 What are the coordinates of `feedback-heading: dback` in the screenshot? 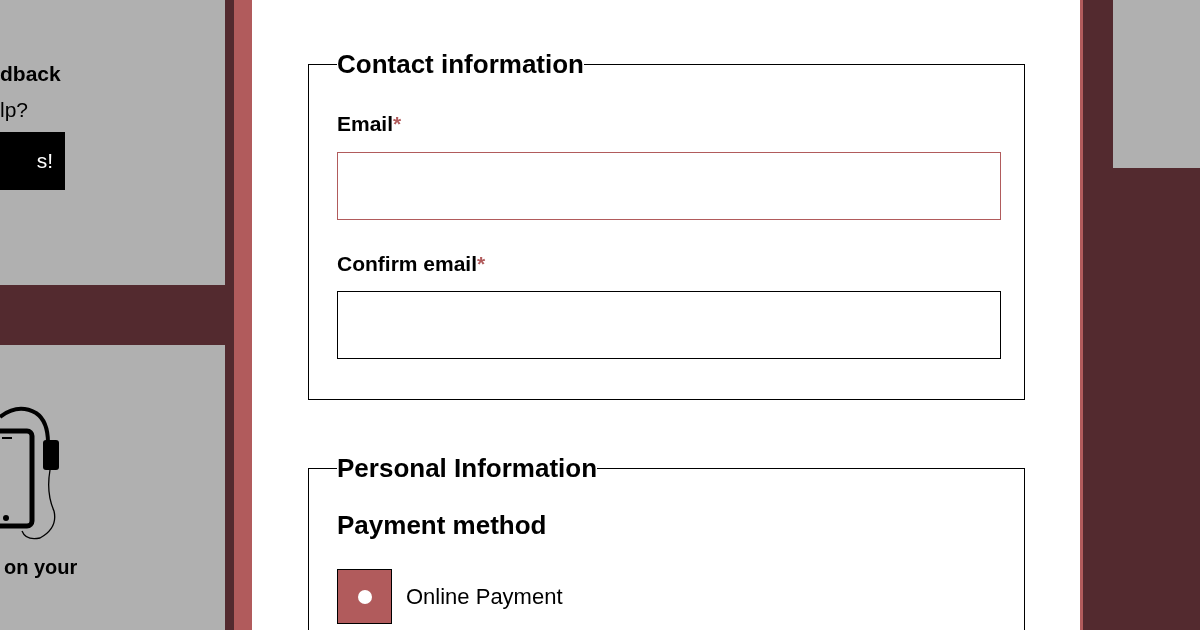 It's located at (31, 74).